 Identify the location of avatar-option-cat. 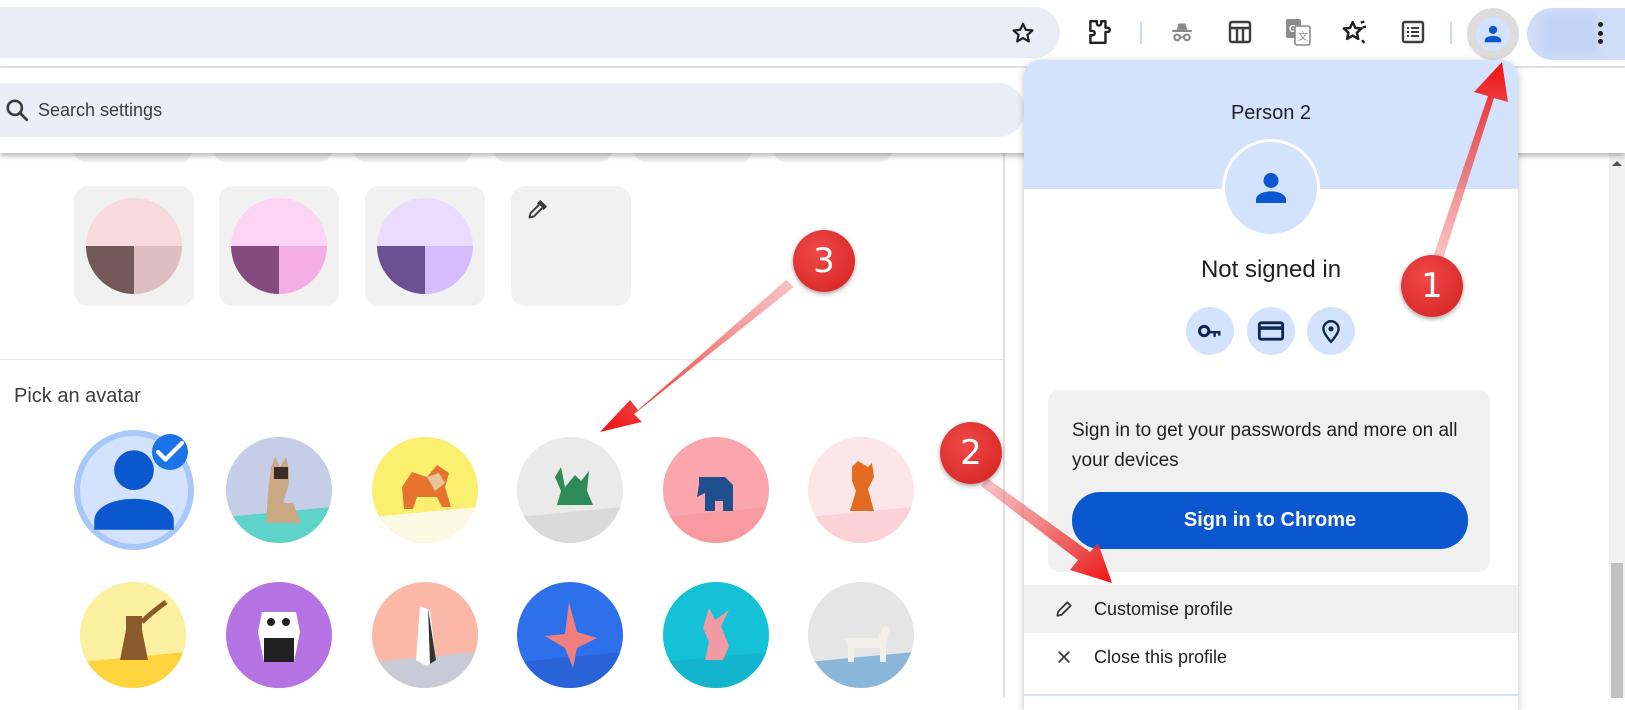
(279, 490).